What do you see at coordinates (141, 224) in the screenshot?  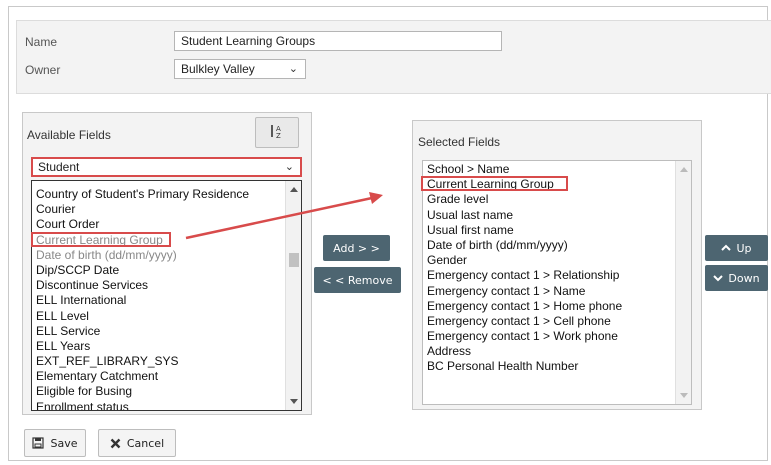 I see `list-item: Court Order` at bounding box center [141, 224].